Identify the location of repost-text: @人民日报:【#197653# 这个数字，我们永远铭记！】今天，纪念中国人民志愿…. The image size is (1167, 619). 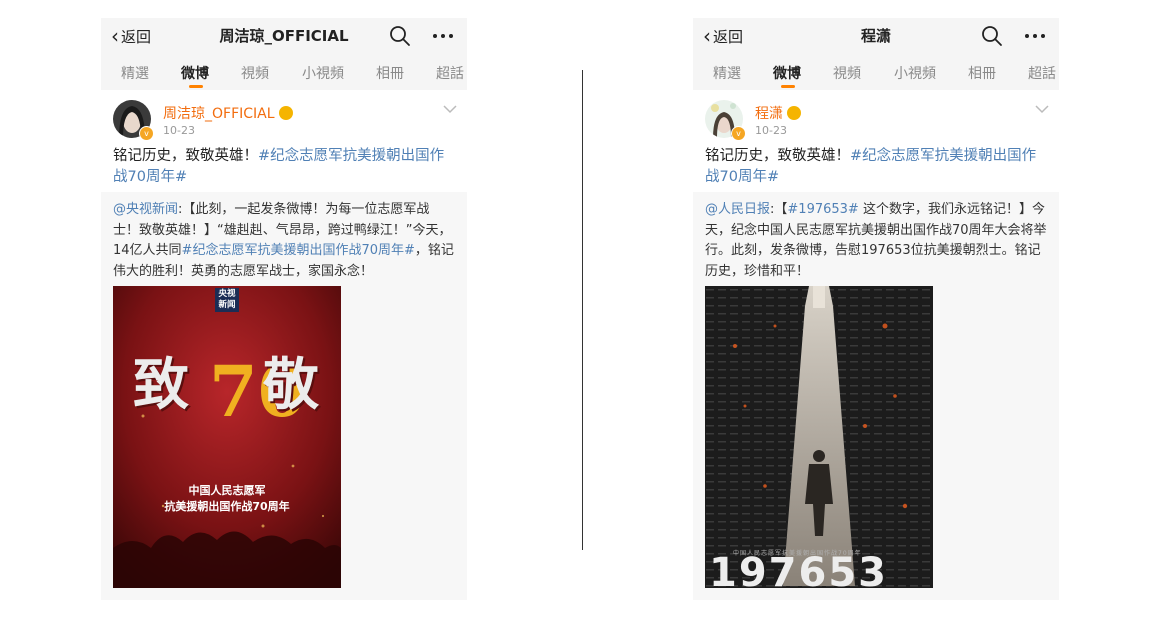
(876, 241).